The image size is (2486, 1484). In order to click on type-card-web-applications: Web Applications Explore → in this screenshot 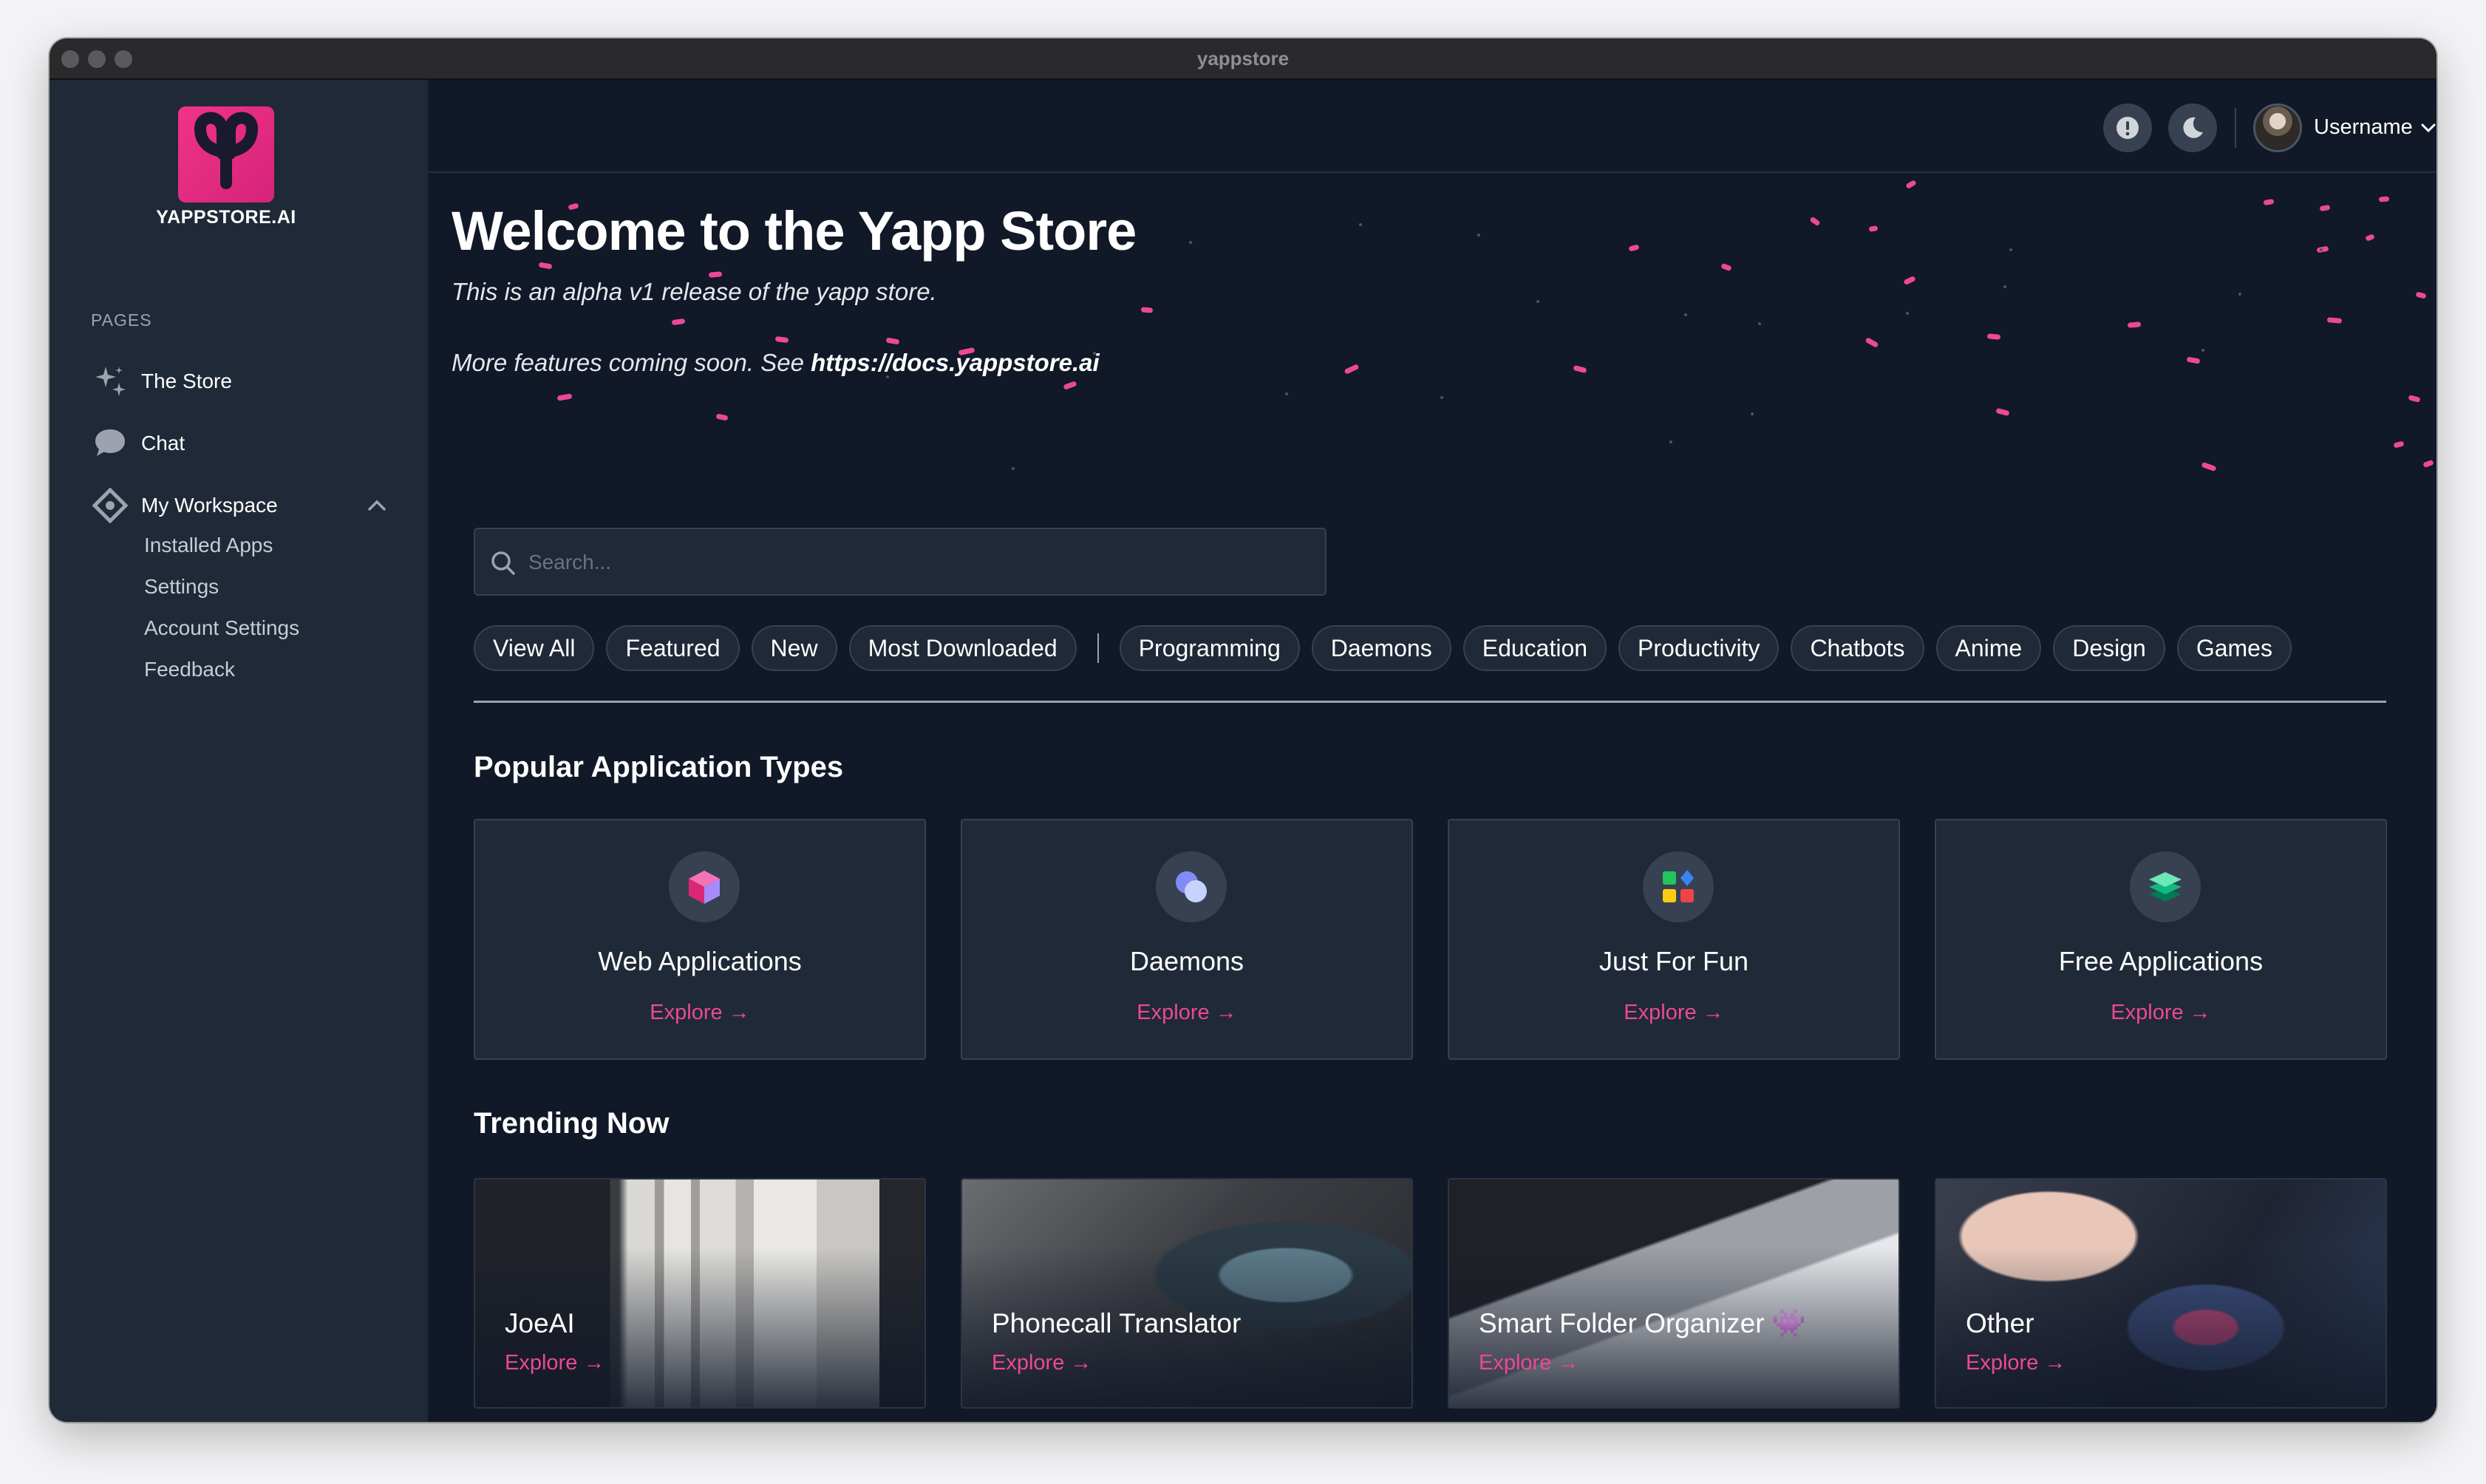, I will do `click(700, 940)`.